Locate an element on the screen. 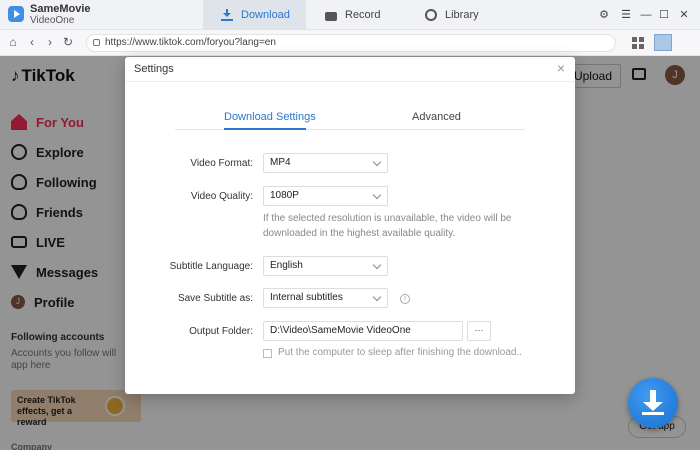 This screenshot has width=700, height=450. tab-library: Library is located at coordinates (452, 15).